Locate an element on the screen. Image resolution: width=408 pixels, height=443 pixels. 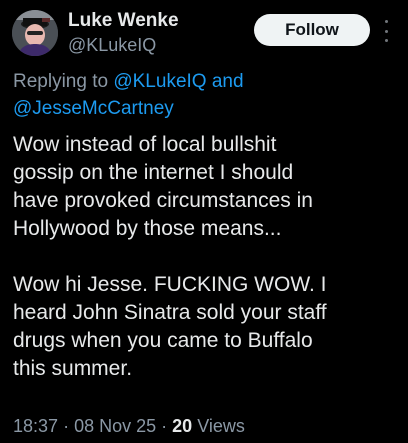
author-handle: @KLukeIQ is located at coordinates (123, 45).